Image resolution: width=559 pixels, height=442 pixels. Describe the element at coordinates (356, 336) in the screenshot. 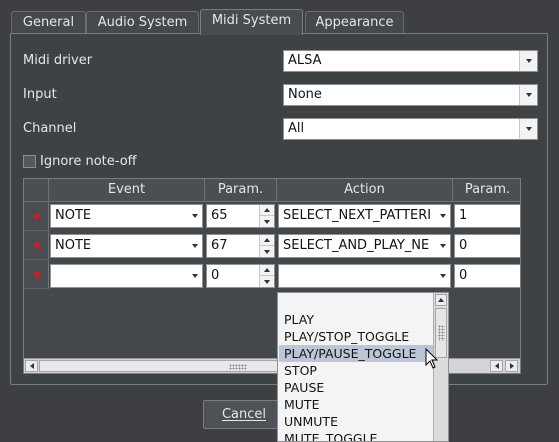

I see `dropdown-item-play-stop-toggle: PLAY/STOP_TOGGLE` at that location.